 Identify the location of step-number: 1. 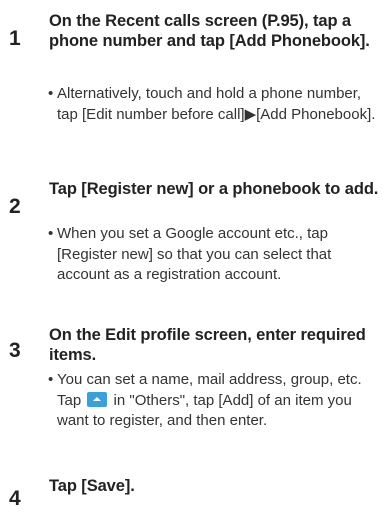
(15, 38).